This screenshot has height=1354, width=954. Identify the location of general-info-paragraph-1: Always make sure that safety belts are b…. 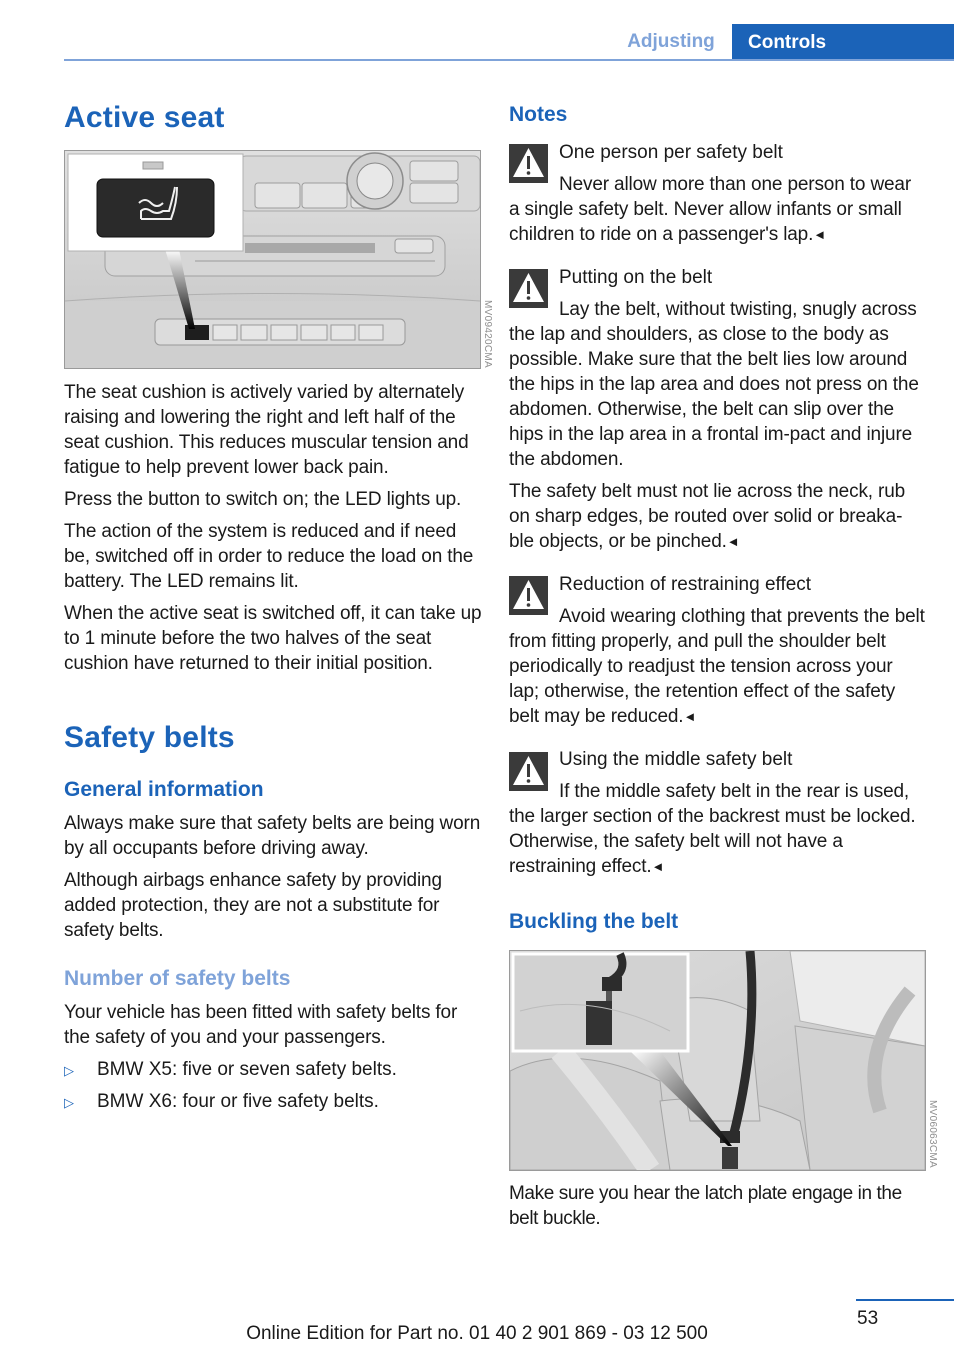
(272, 836).